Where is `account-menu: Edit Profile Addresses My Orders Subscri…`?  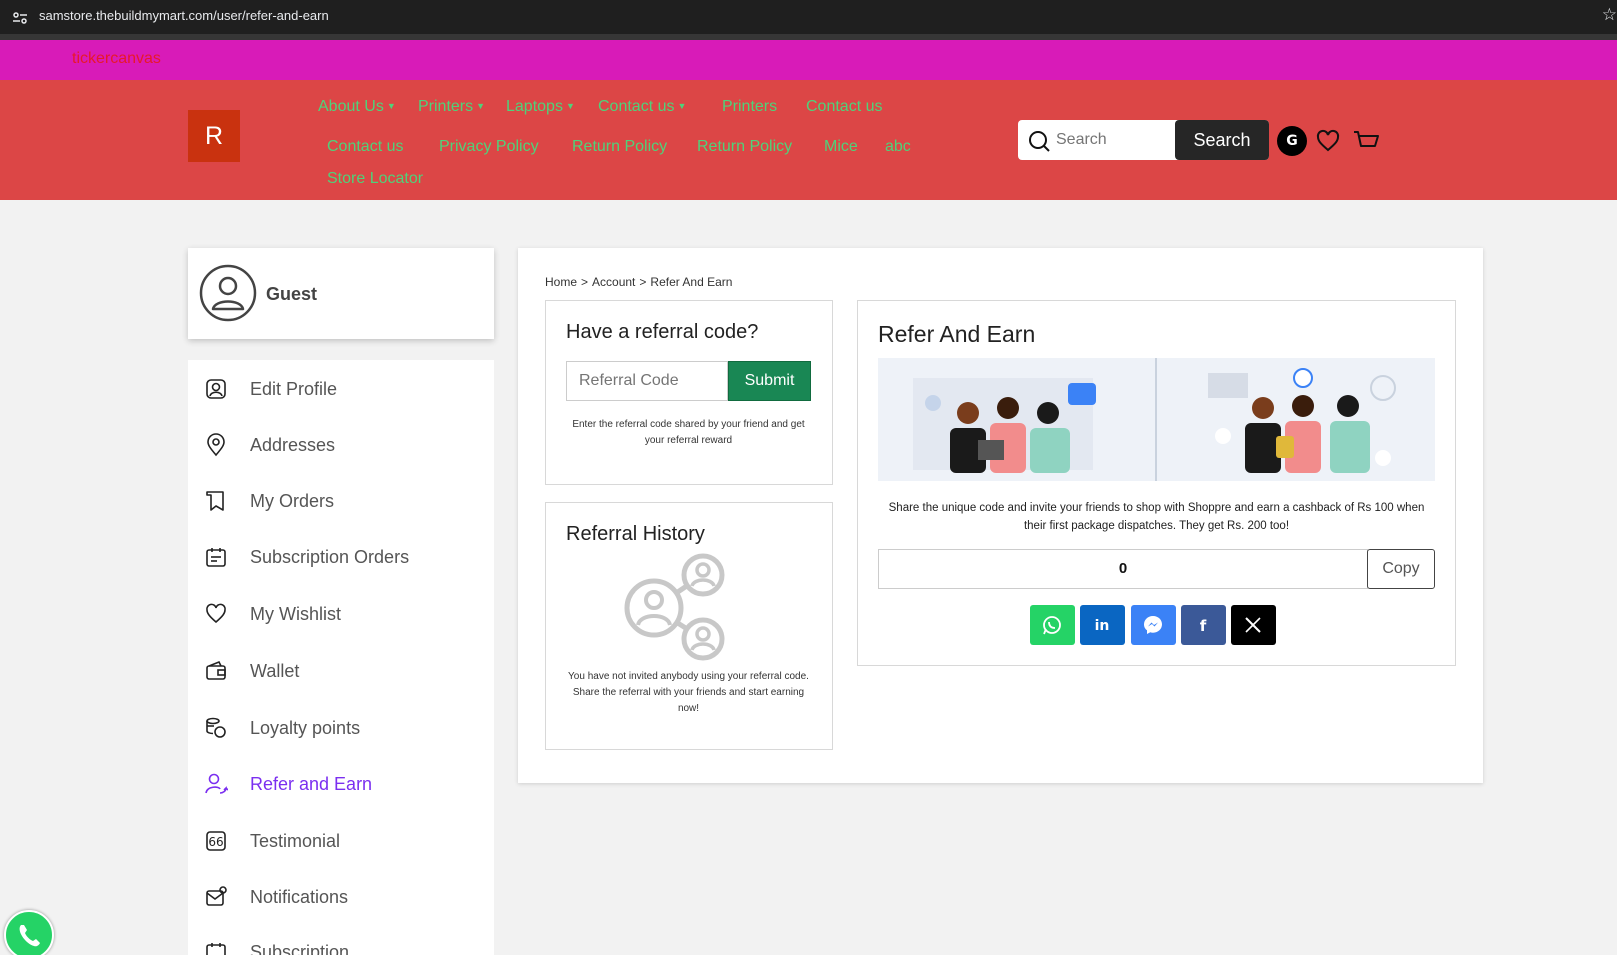 account-menu: Edit Profile Addresses My Orders Subscri… is located at coordinates (341, 657).